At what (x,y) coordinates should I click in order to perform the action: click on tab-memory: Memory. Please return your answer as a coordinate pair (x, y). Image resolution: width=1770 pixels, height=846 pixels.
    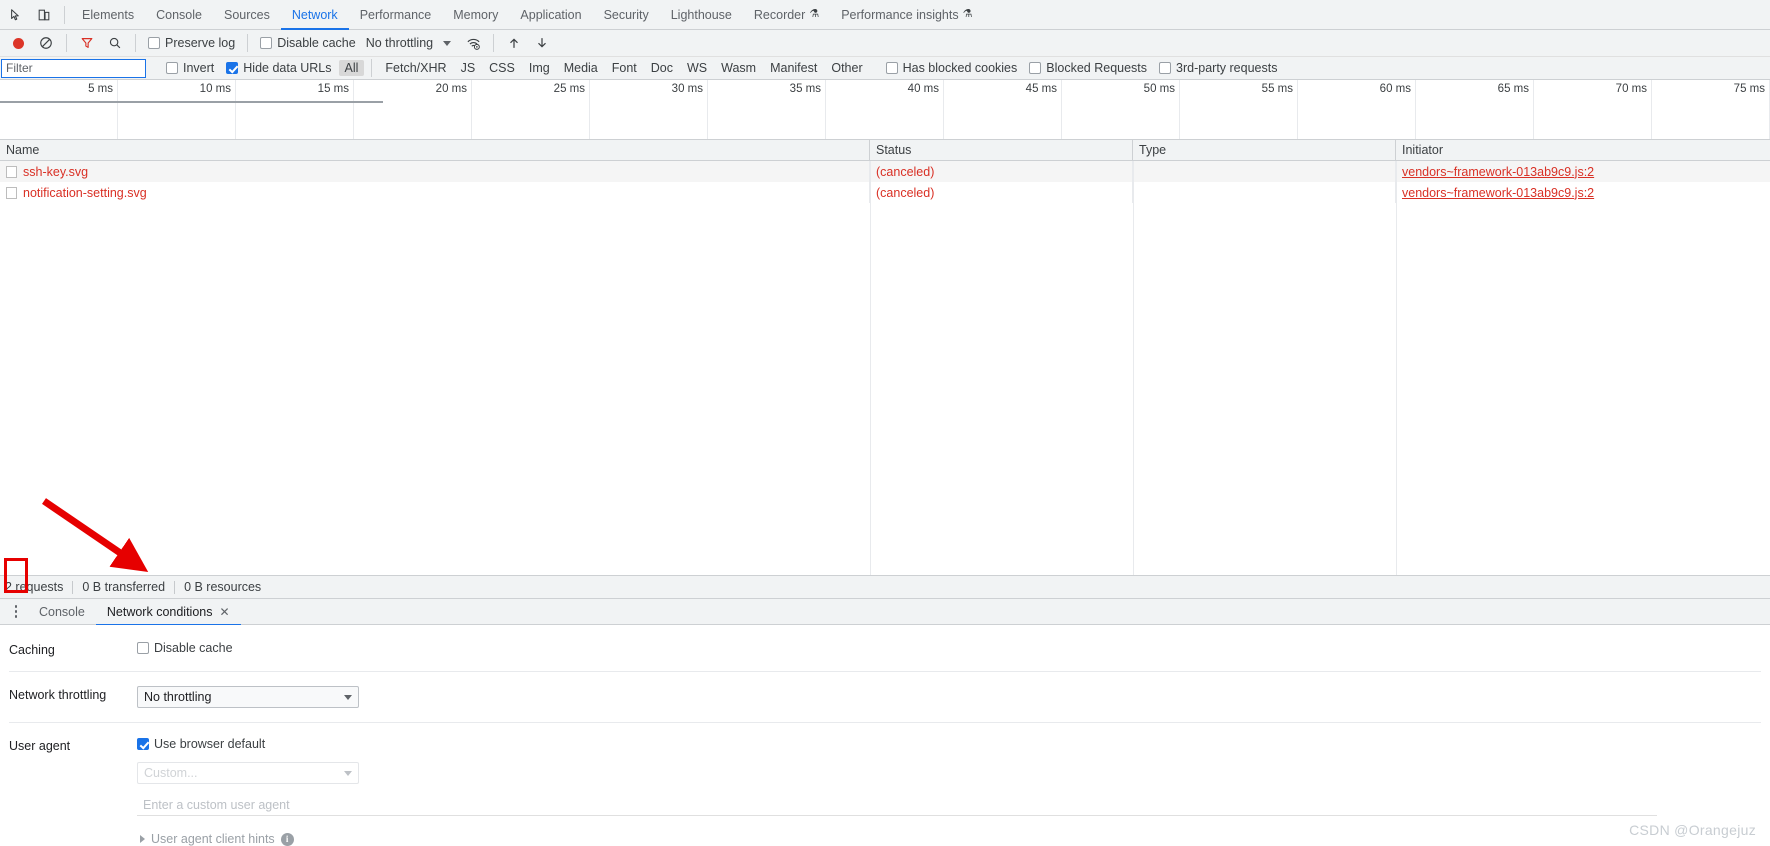
    Looking at the image, I should click on (475, 15).